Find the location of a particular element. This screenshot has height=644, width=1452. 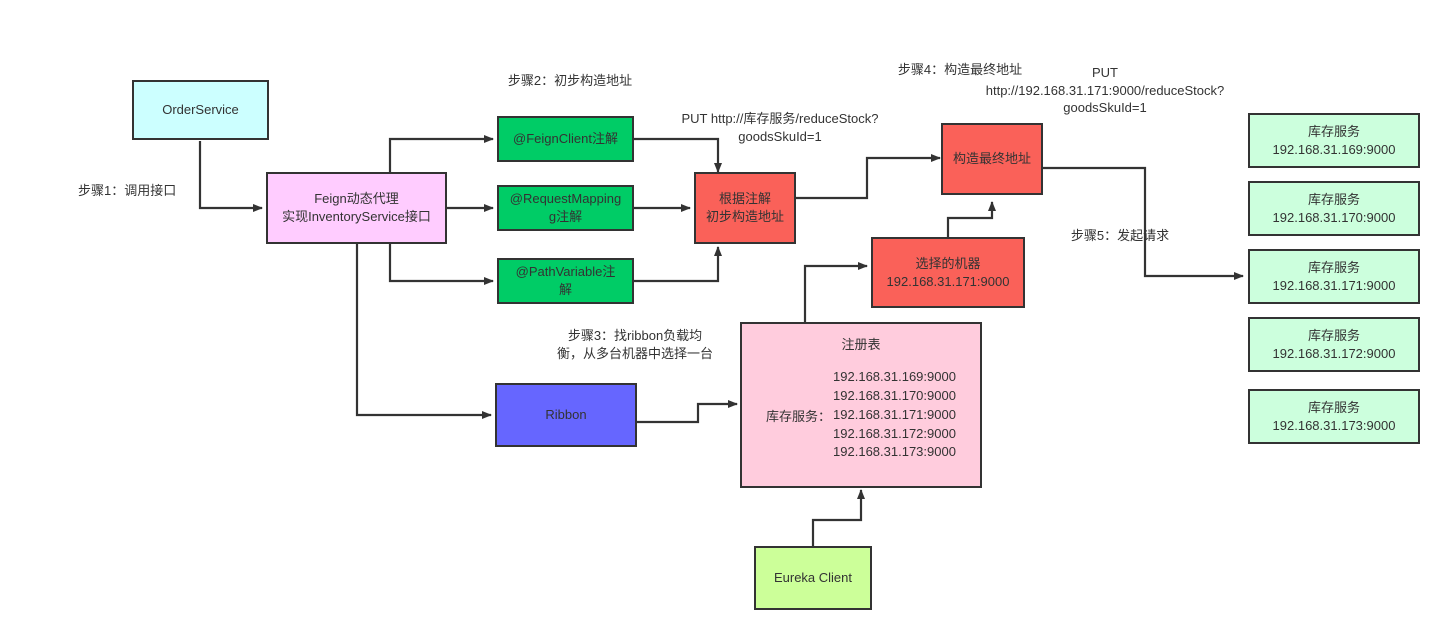

node-pathvariable-annotation: @PathVariable注 解 is located at coordinates (565, 281).